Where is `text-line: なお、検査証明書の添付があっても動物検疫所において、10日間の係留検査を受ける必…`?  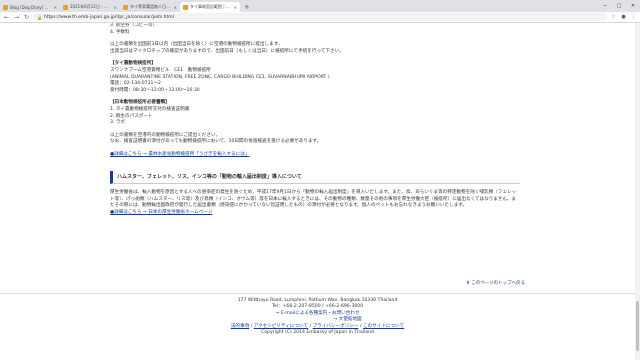
text-line: なお、検査証明書の添付があっても動物検疫所において、10日間の係留検査を受ける必… is located at coordinates (216, 142).